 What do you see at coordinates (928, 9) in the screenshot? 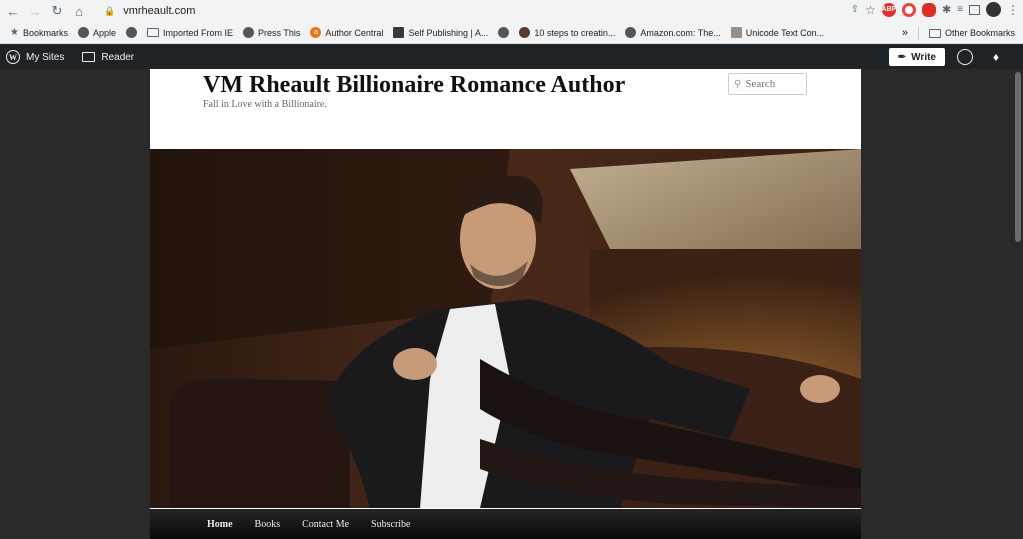
I see `extension-shield-icon` at bounding box center [928, 9].